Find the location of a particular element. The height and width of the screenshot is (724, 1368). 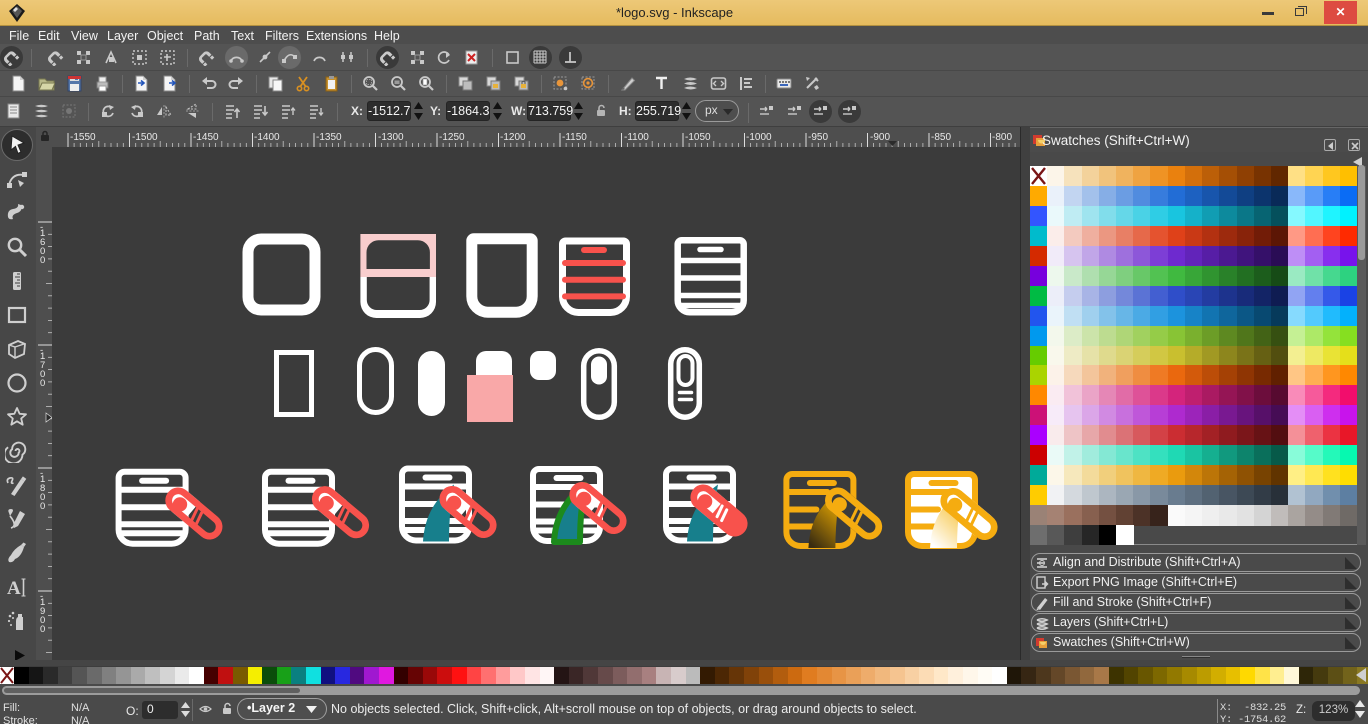

svg-text: -1300 is located at coordinates (391, 137).